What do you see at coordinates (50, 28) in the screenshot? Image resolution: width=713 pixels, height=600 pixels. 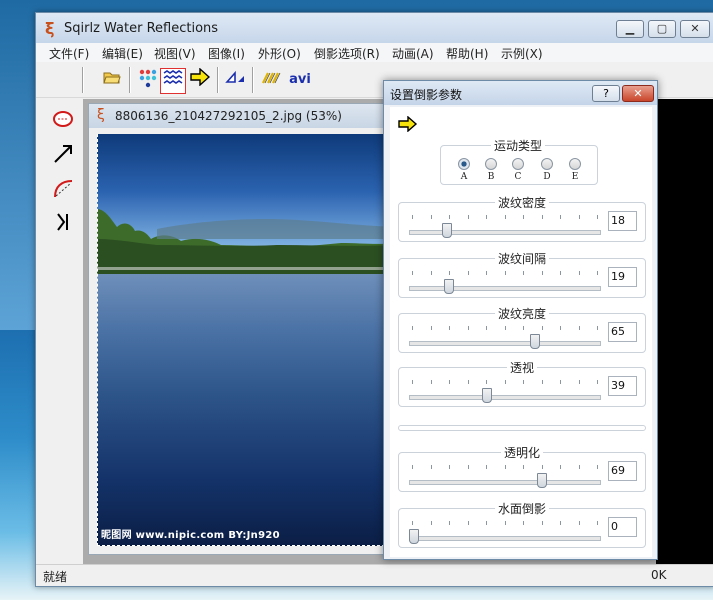 I see `app-logo-icon: ξ` at bounding box center [50, 28].